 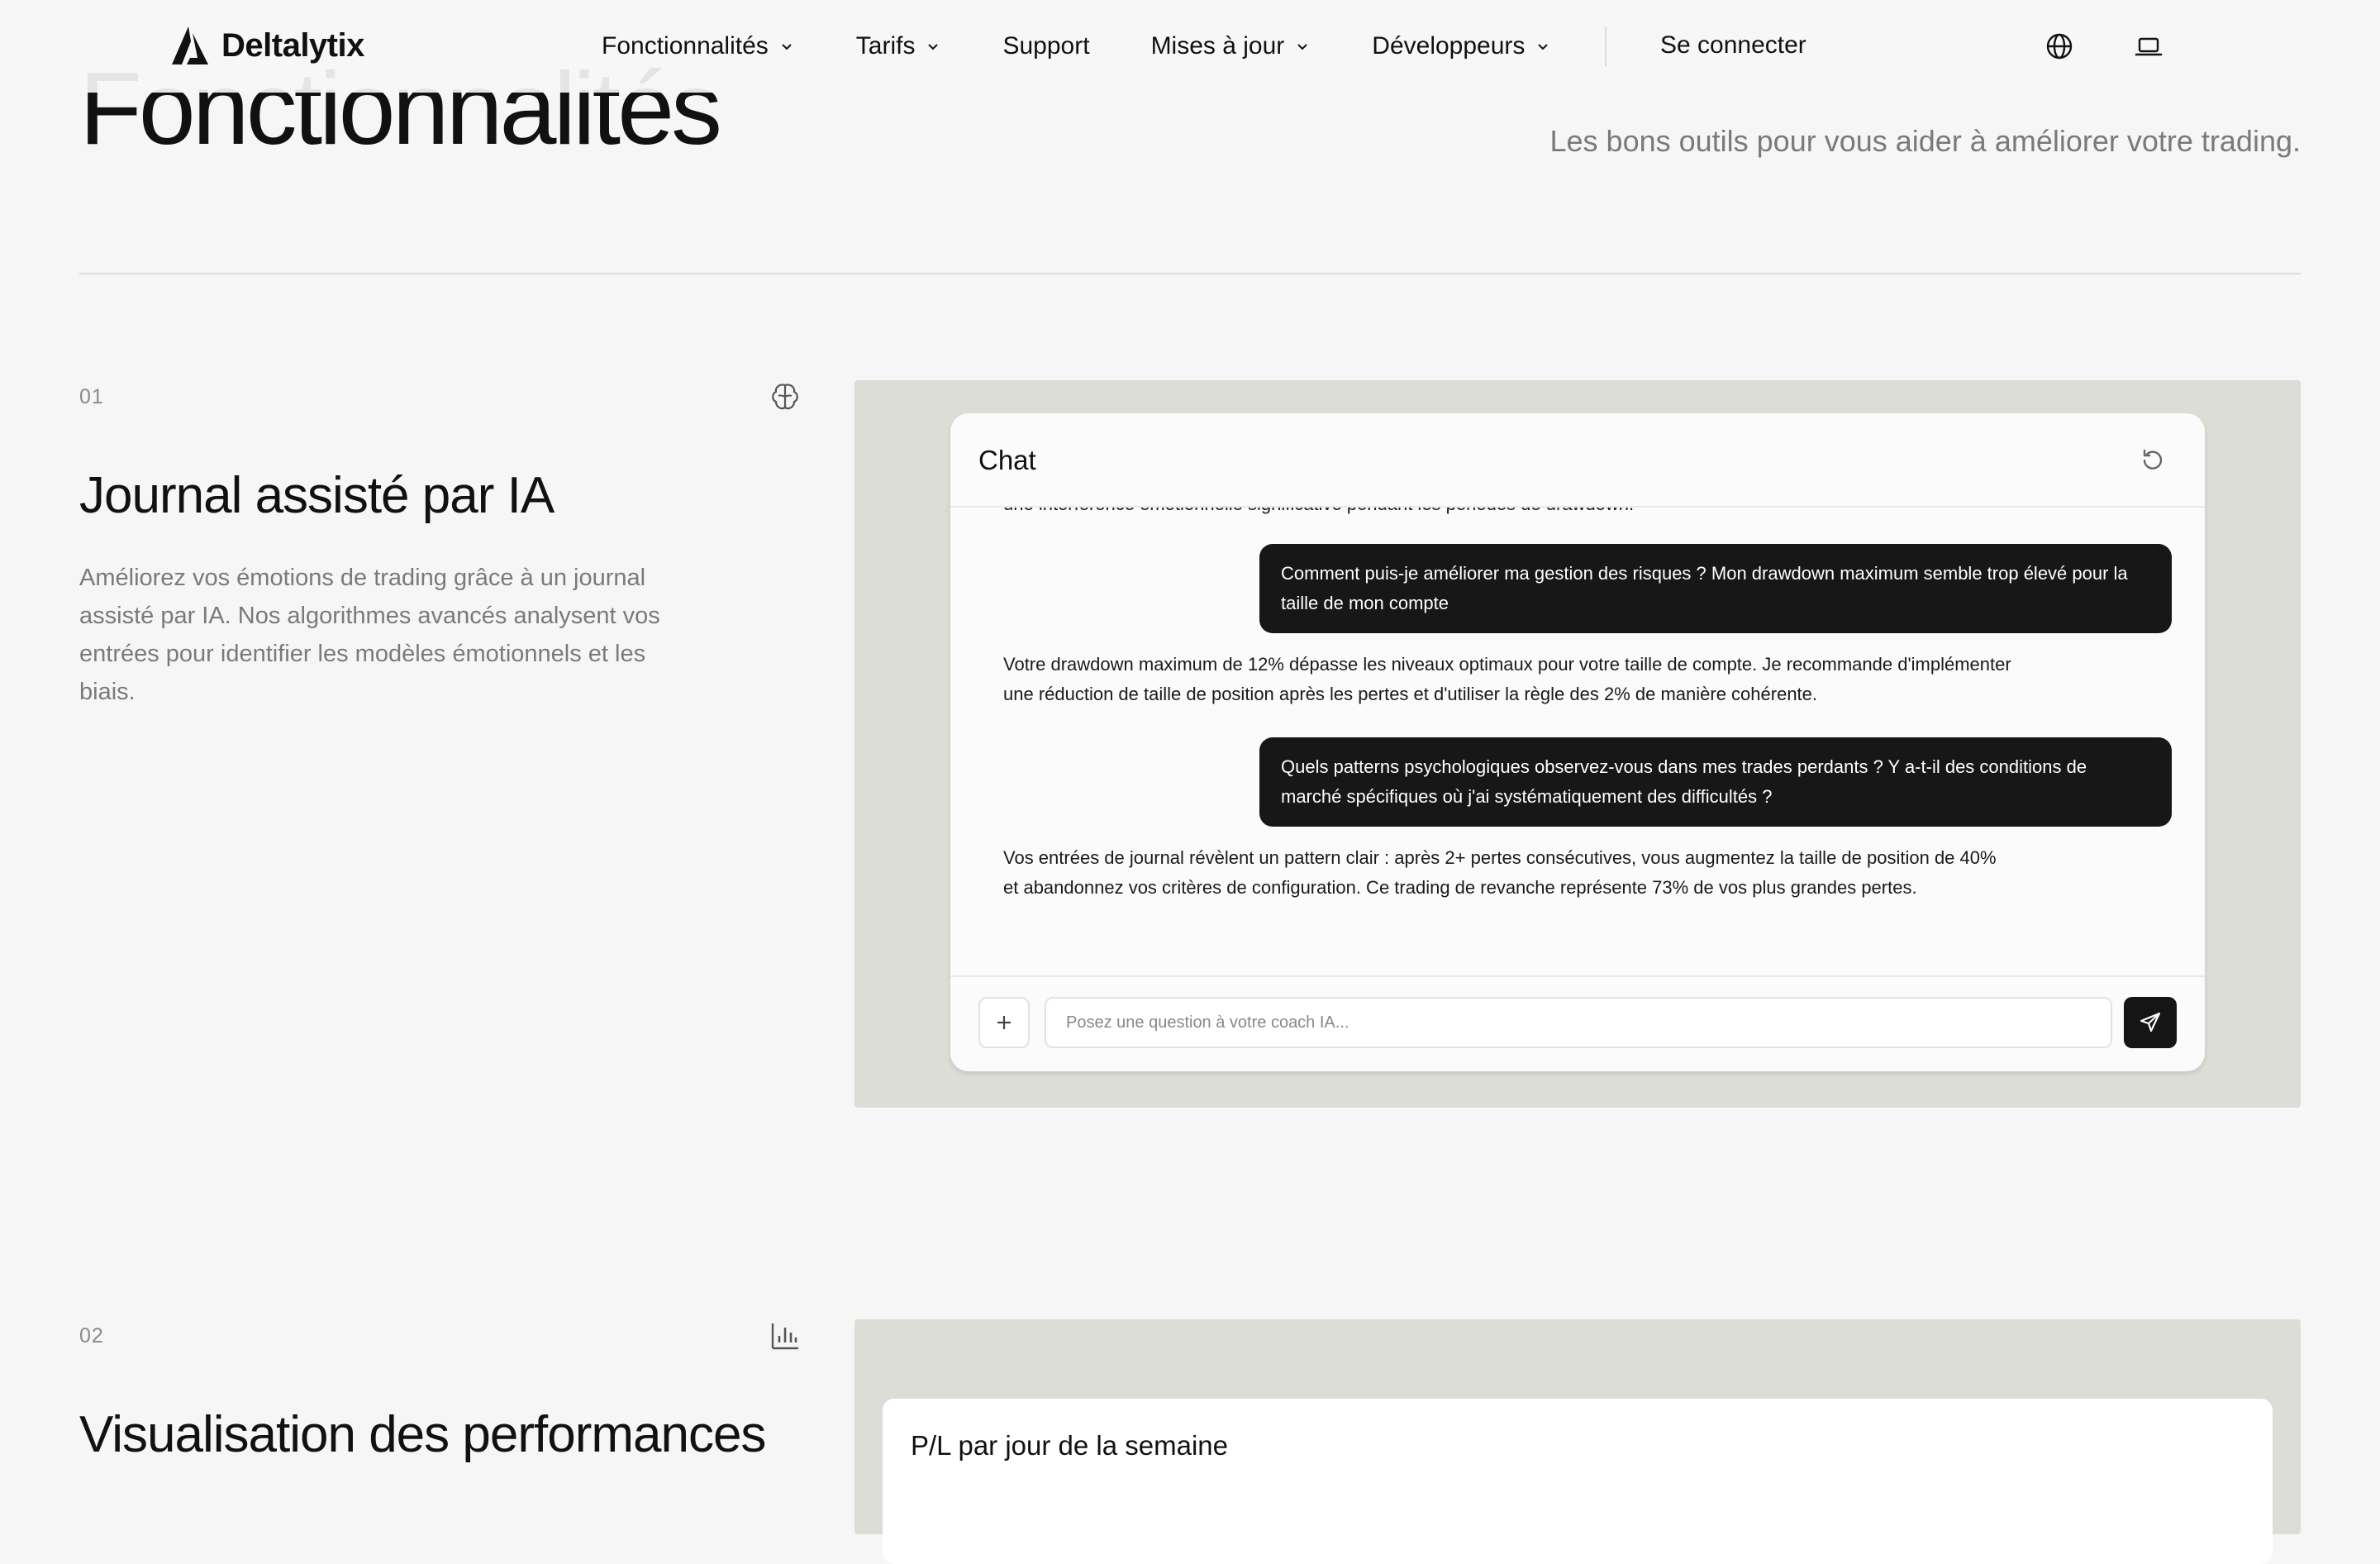 I want to click on logo-link: Deltalytix, so click(x=267, y=45).